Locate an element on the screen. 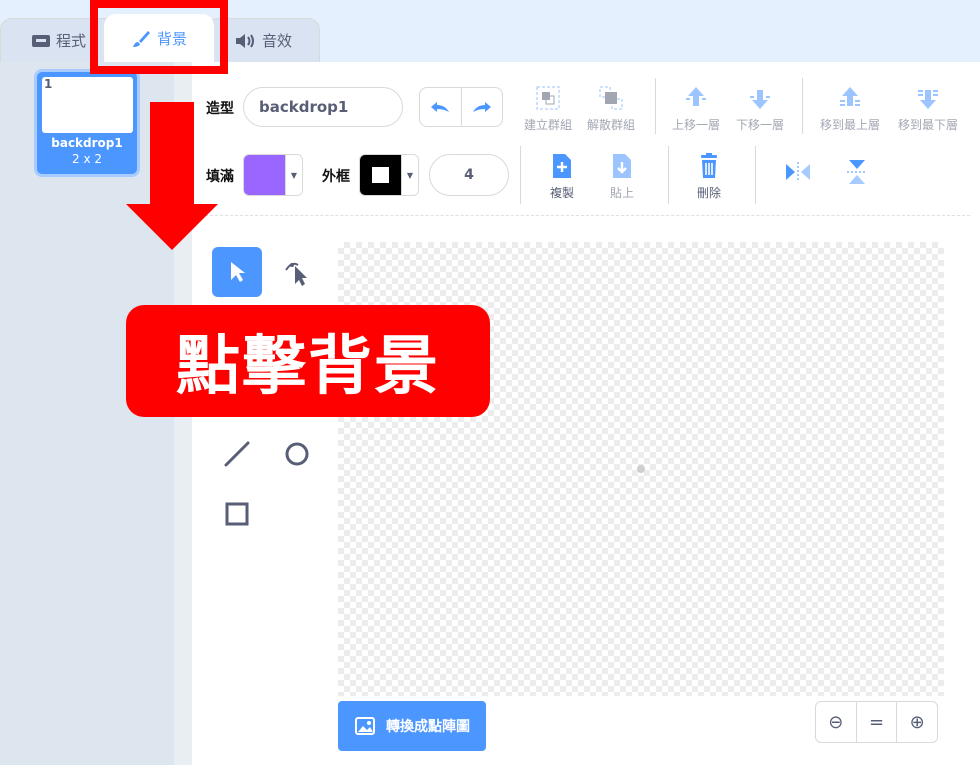 Image resolution: width=980 pixels, height=765 pixels. backward-button: 下移一層 is located at coordinates (760, 108).